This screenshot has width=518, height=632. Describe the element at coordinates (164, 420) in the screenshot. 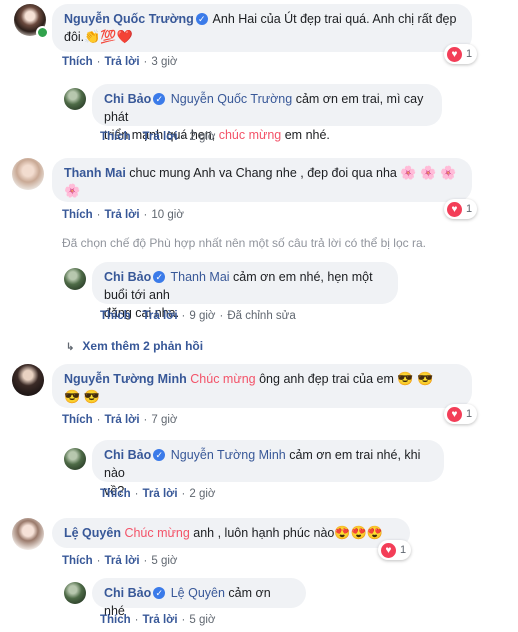

I see `timestamp: 7 giờ` at that location.